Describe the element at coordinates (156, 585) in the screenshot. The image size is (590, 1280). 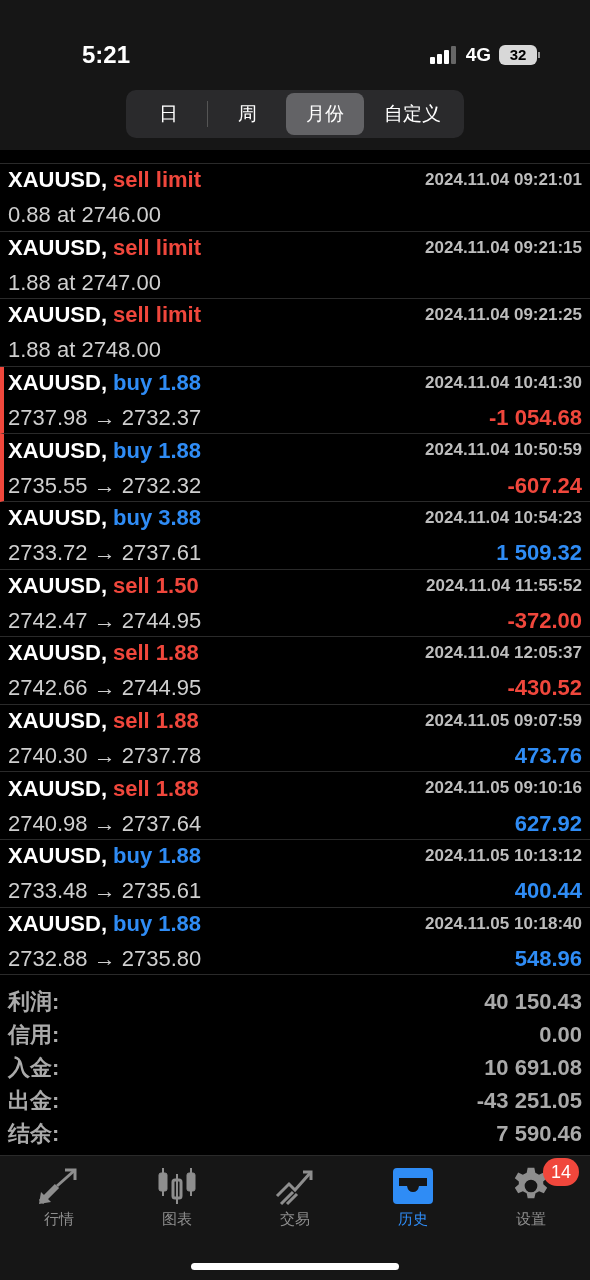
I see `trade-action: sell 1.50` at that location.